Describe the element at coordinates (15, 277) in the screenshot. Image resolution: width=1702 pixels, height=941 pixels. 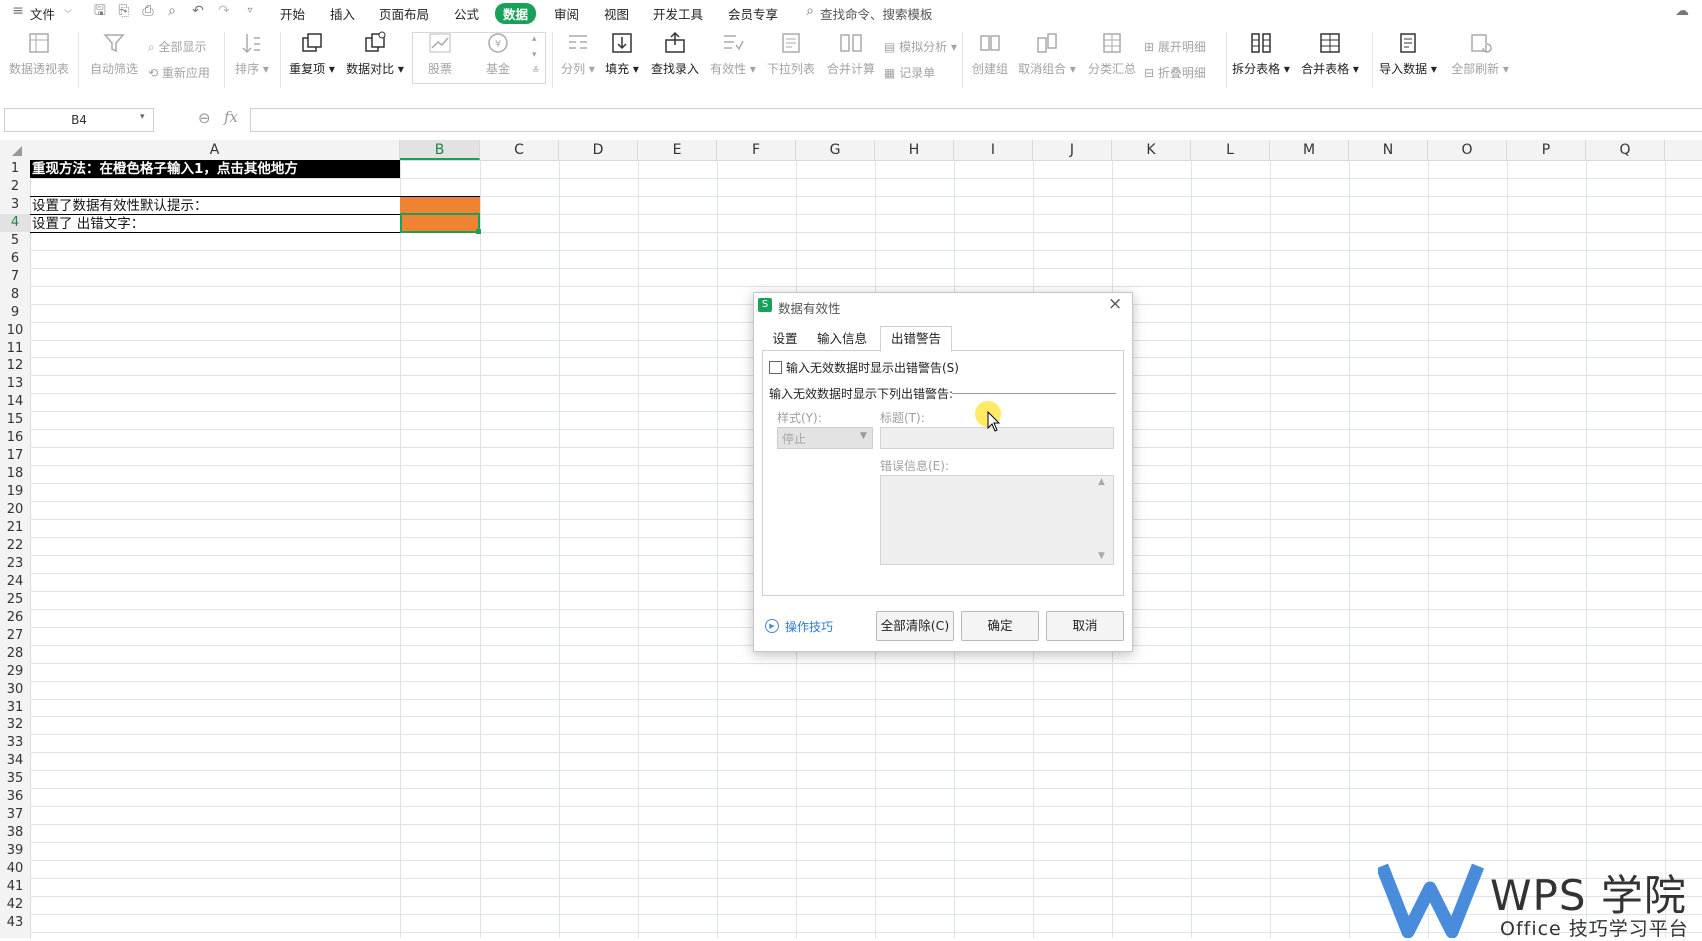
I see `row-header-7: 7` at that location.